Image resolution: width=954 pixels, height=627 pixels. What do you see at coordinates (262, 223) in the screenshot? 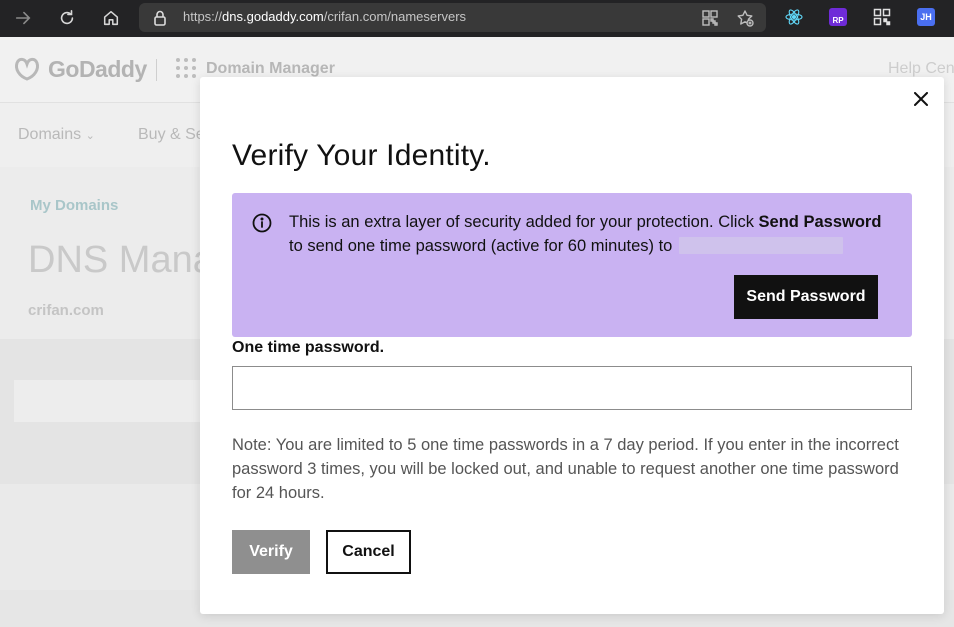
I see `info-icon` at bounding box center [262, 223].